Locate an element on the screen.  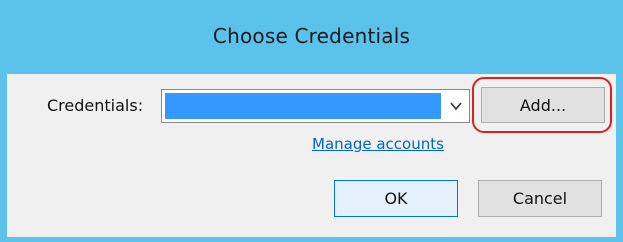
chevron-down-icon is located at coordinates (456, 106).